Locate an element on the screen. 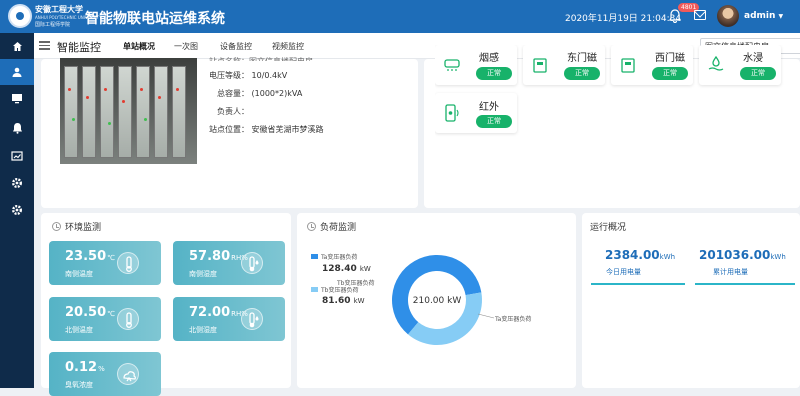 This screenshot has width=800, height=396. avatar is located at coordinates (728, 16).